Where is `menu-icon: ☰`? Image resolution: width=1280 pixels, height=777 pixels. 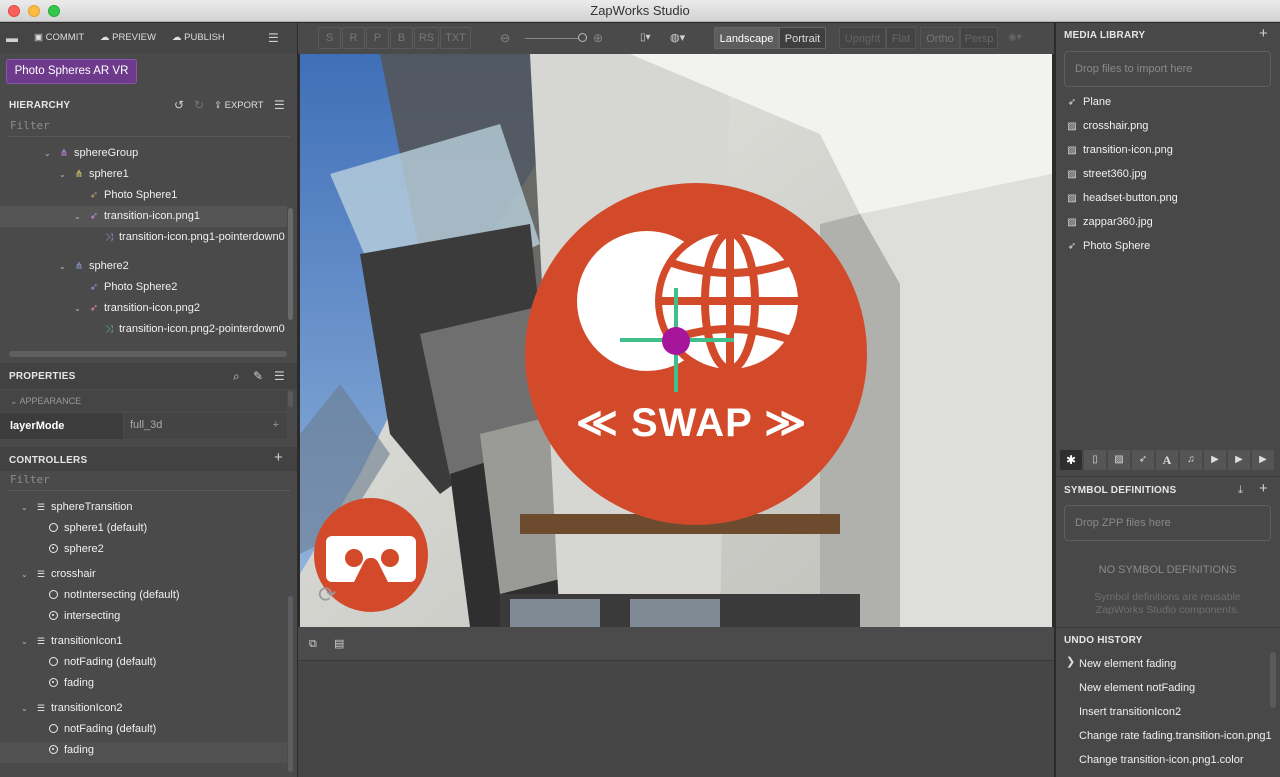
menu-icon: ☰ is located at coordinates (273, 38).